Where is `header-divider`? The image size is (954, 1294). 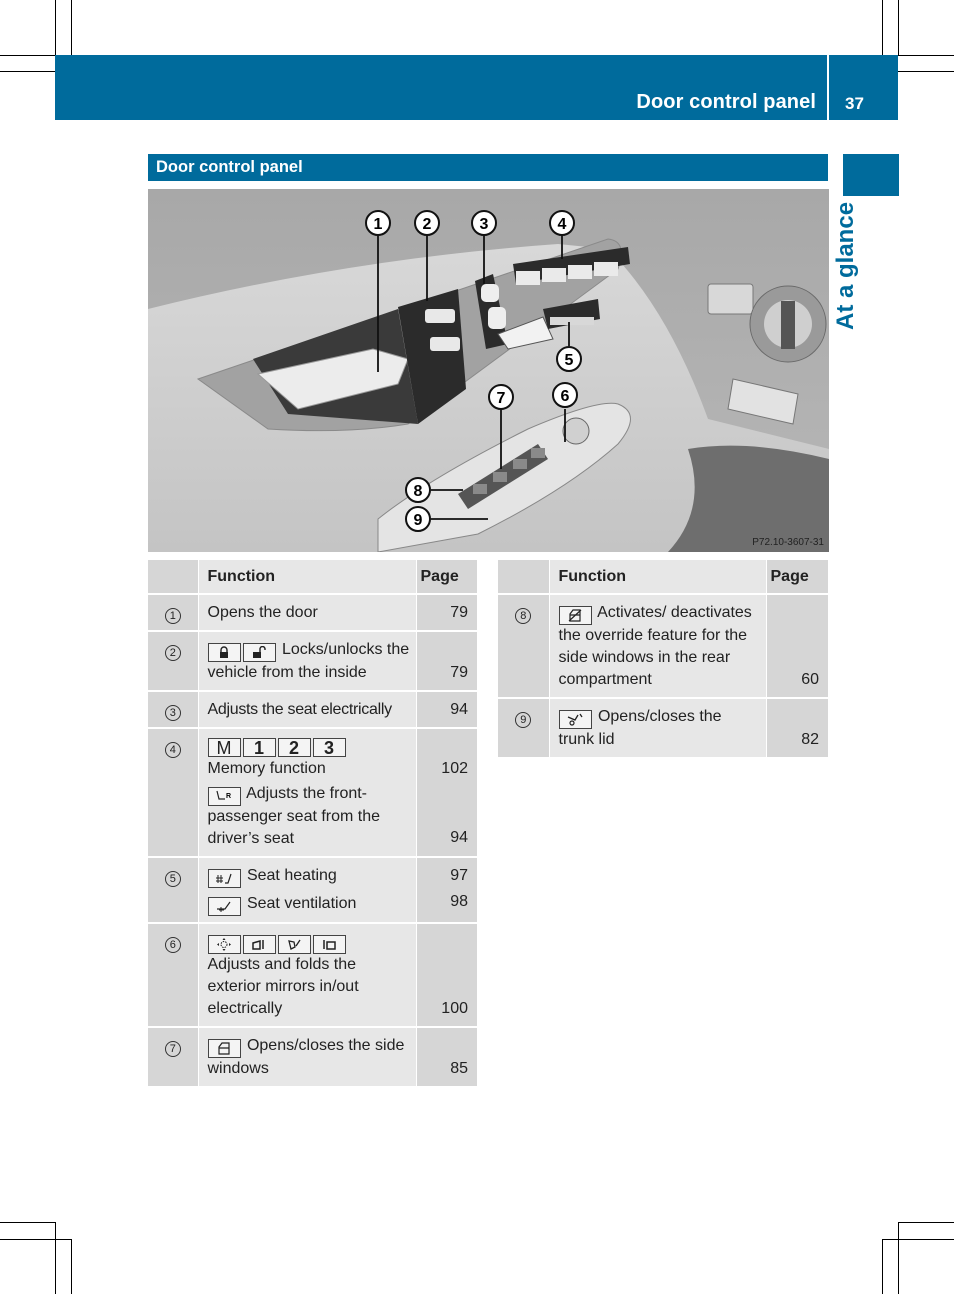 header-divider is located at coordinates (828, 87).